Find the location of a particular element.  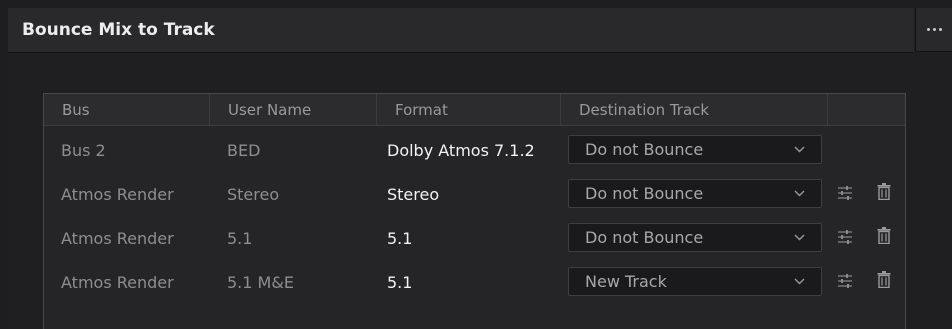

column-header-bus: Bus is located at coordinates (127, 109).